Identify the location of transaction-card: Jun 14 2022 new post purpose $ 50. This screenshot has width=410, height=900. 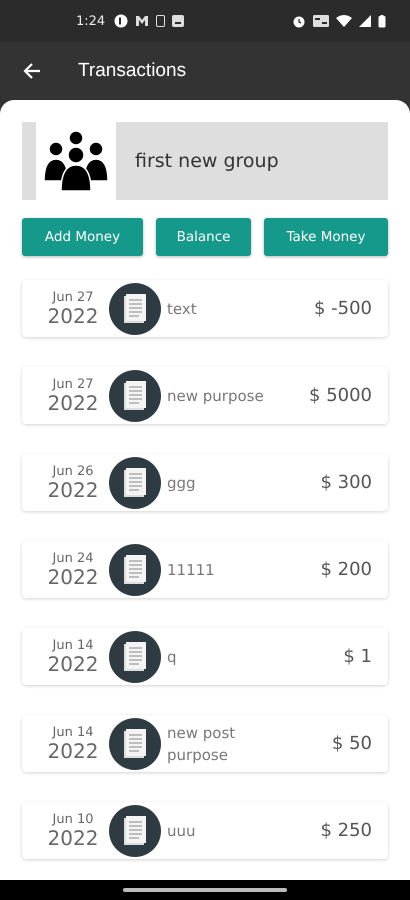
(205, 743).